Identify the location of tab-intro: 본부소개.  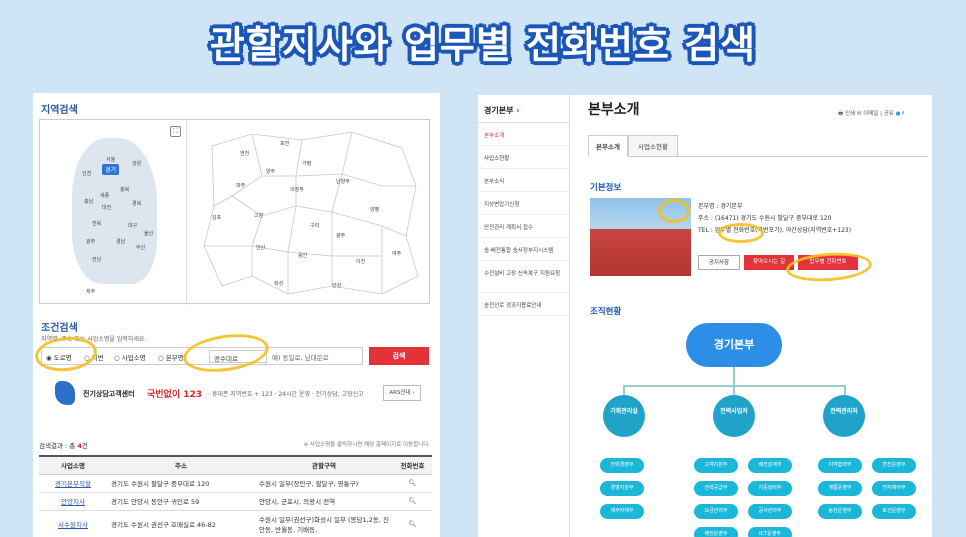
(608, 146).